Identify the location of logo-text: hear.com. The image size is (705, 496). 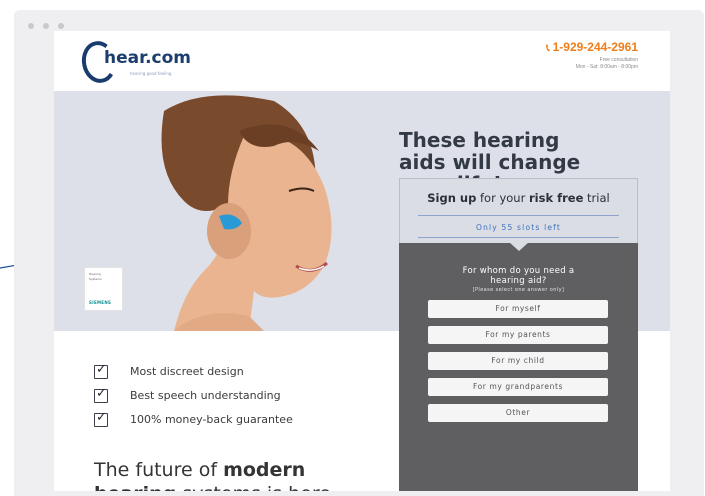
(147, 58).